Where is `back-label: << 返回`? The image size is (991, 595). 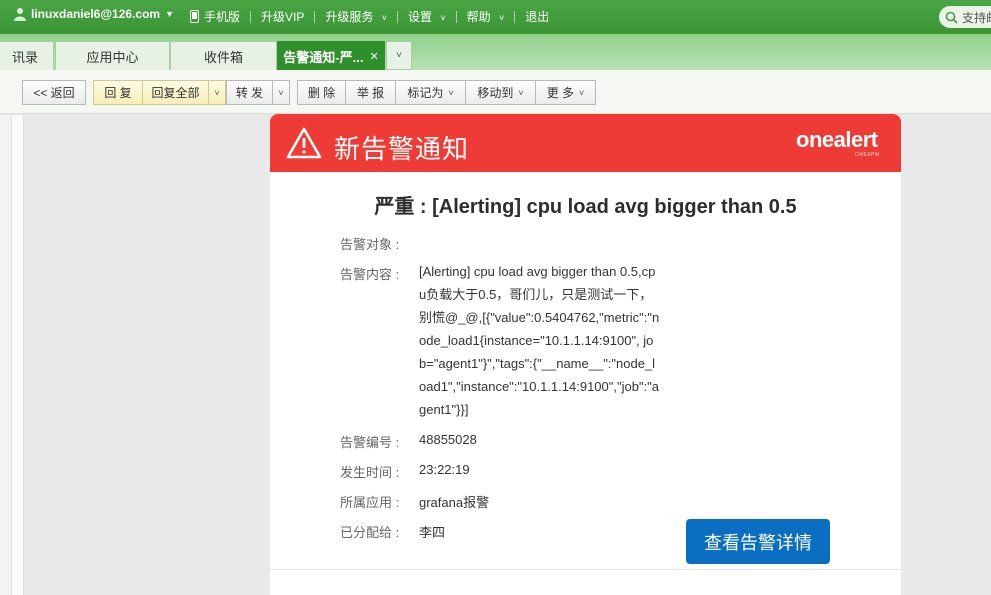 back-label: << 返回 is located at coordinates (54, 93).